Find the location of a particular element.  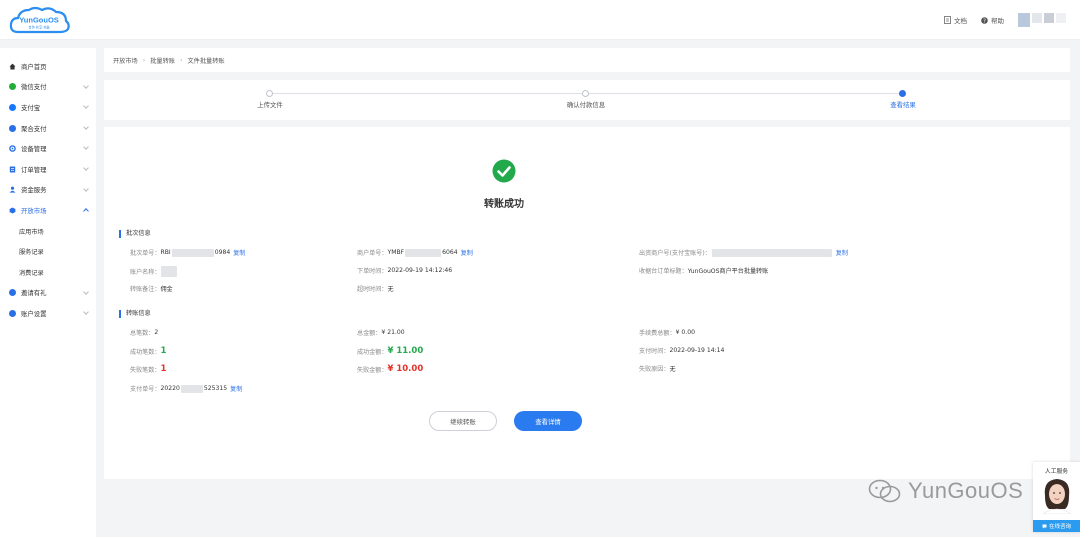

customer-service-widget: 人工服务 在线咨询 is located at coordinates (1056, 497).